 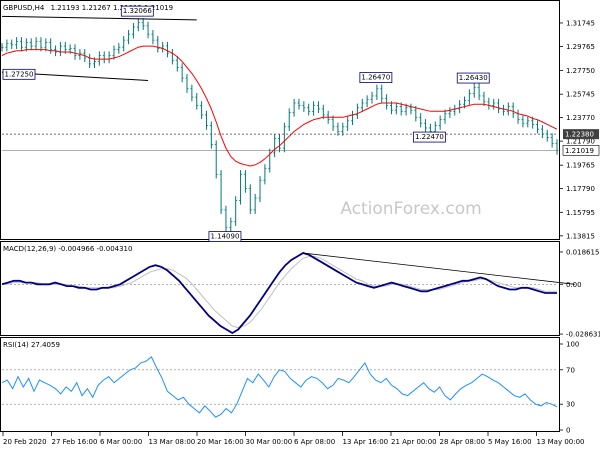 I want to click on price-annotation-label: 1.32066, so click(x=137, y=11).